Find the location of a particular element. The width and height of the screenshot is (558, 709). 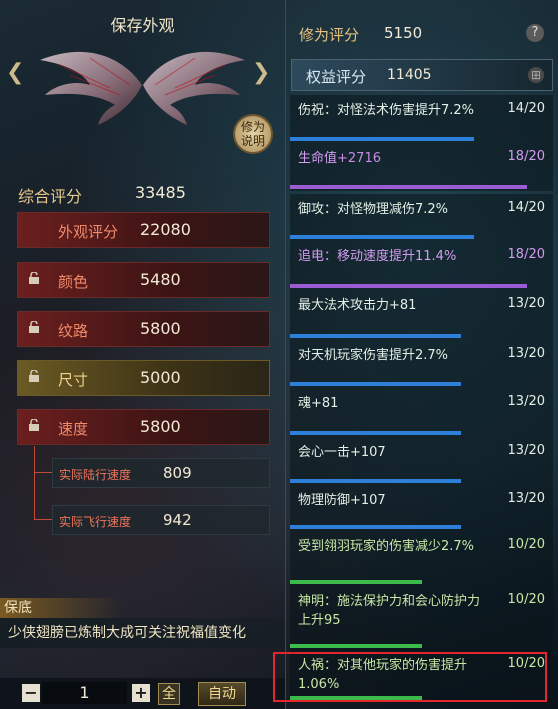

attribute-name: 物理防御+107 is located at coordinates (342, 500).